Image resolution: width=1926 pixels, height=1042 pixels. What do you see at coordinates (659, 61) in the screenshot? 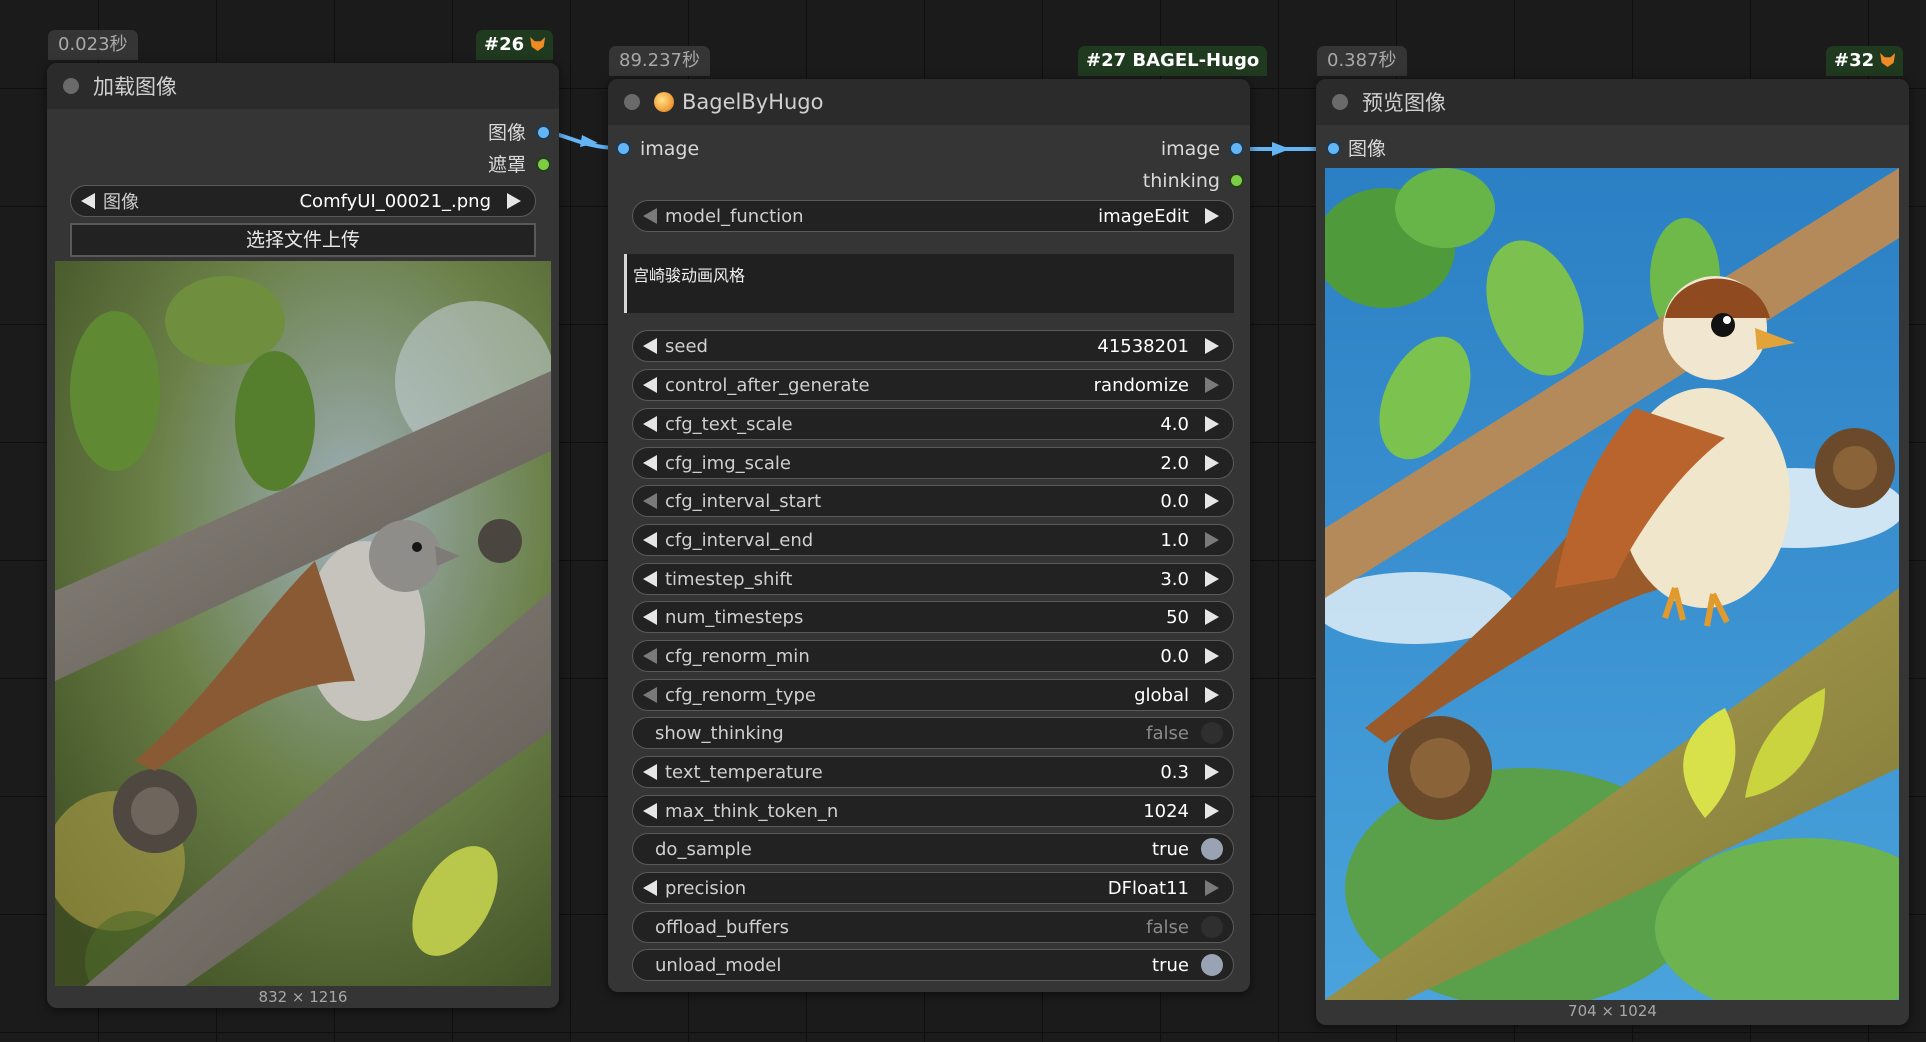
I see `execution-time-badge: 89.237秒` at bounding box center [659, 61].